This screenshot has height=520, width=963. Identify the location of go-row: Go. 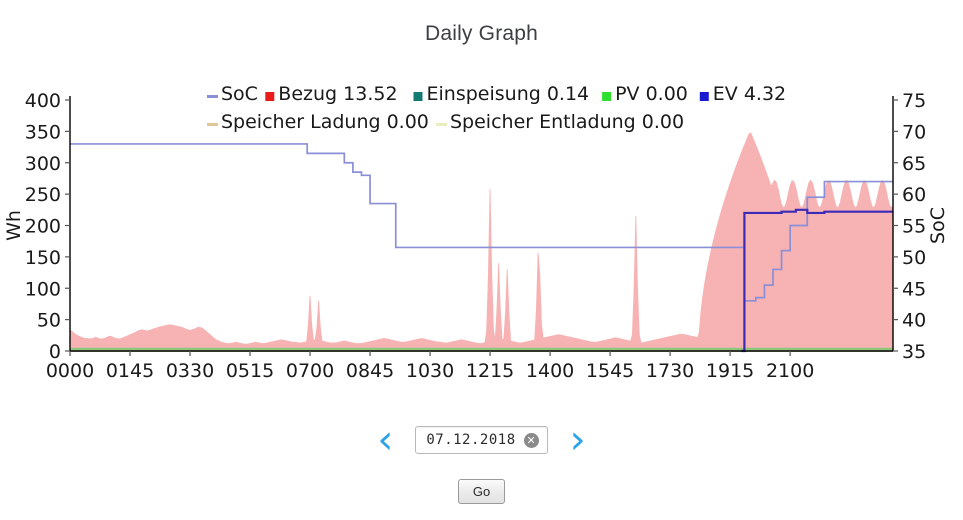
(481, 491).